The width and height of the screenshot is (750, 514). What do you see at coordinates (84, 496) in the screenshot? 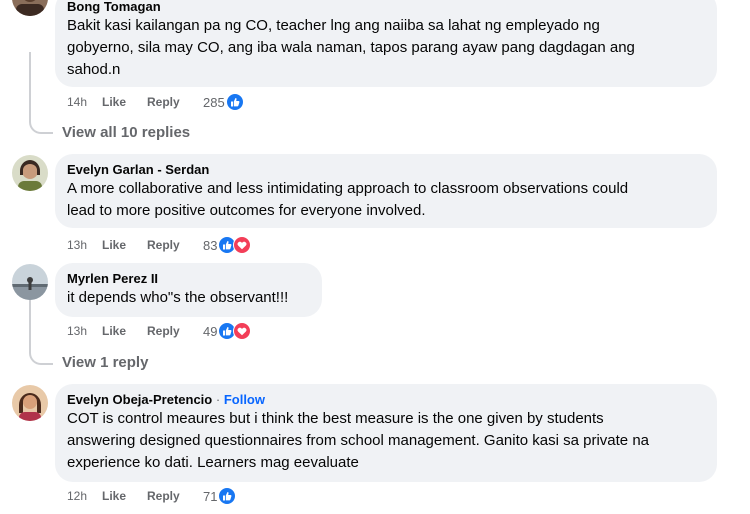
I see `comment-time: 12h` at bounding box center [84, 496].